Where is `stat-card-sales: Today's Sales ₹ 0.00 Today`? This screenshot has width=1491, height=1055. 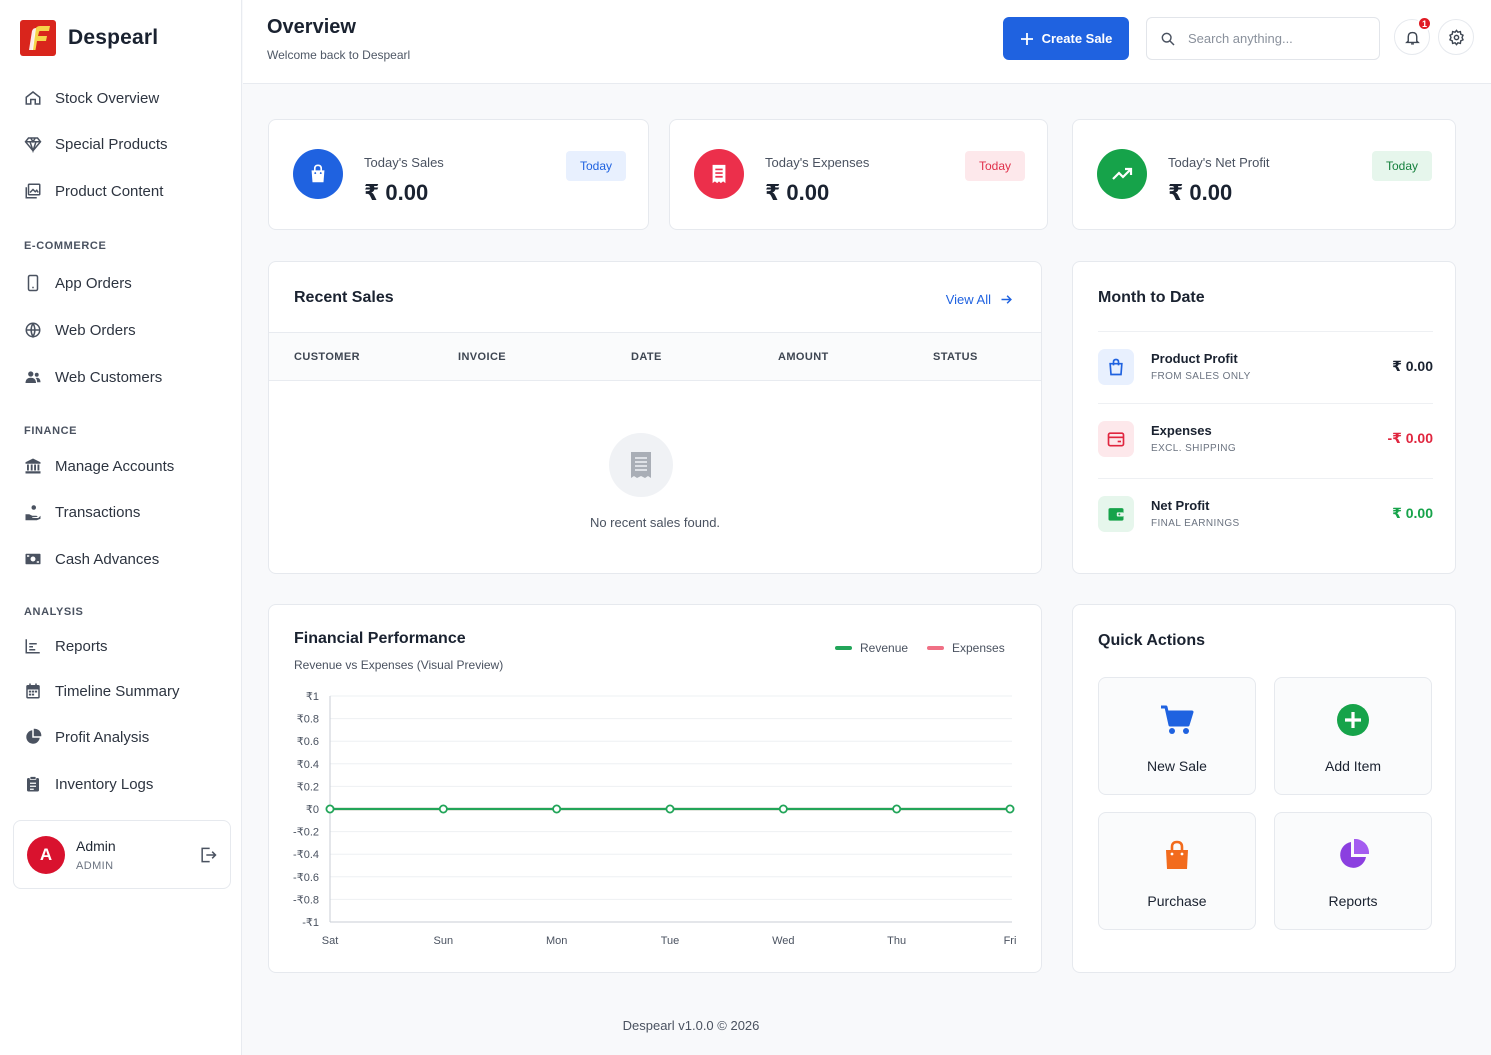 stat-card-sales: Today's Sales ₹ 0.00 Today is located at coordinates (458, 174).